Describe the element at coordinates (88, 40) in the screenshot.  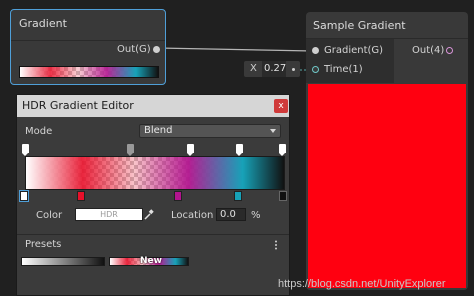
I see `gradient-node-divider` at that location.